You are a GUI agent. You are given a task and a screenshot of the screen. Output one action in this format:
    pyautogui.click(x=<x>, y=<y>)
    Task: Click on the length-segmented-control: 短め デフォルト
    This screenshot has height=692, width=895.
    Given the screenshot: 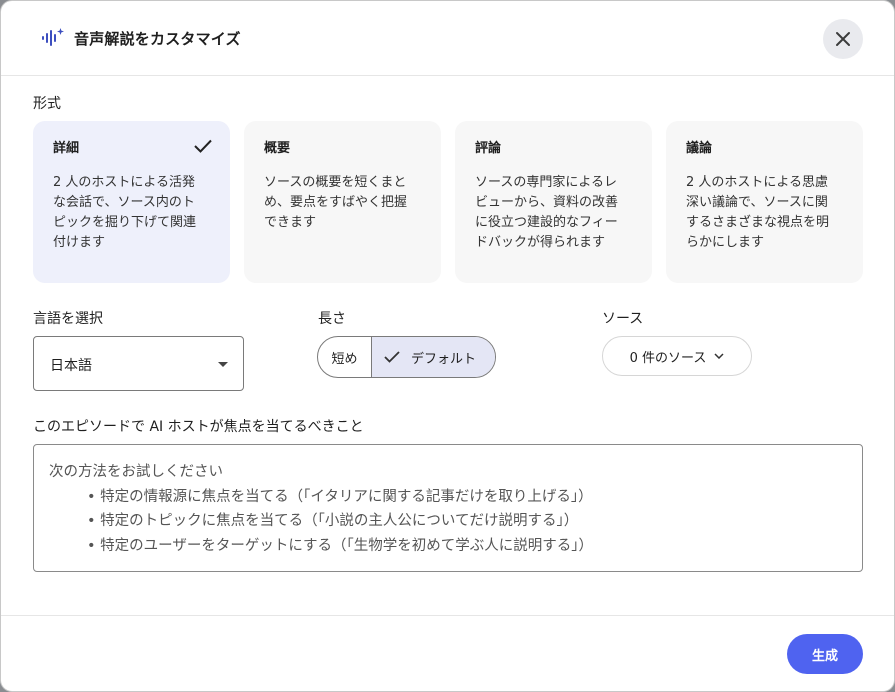 What is the action you would take?
    pyautogui.click(x=406, y=357)
    